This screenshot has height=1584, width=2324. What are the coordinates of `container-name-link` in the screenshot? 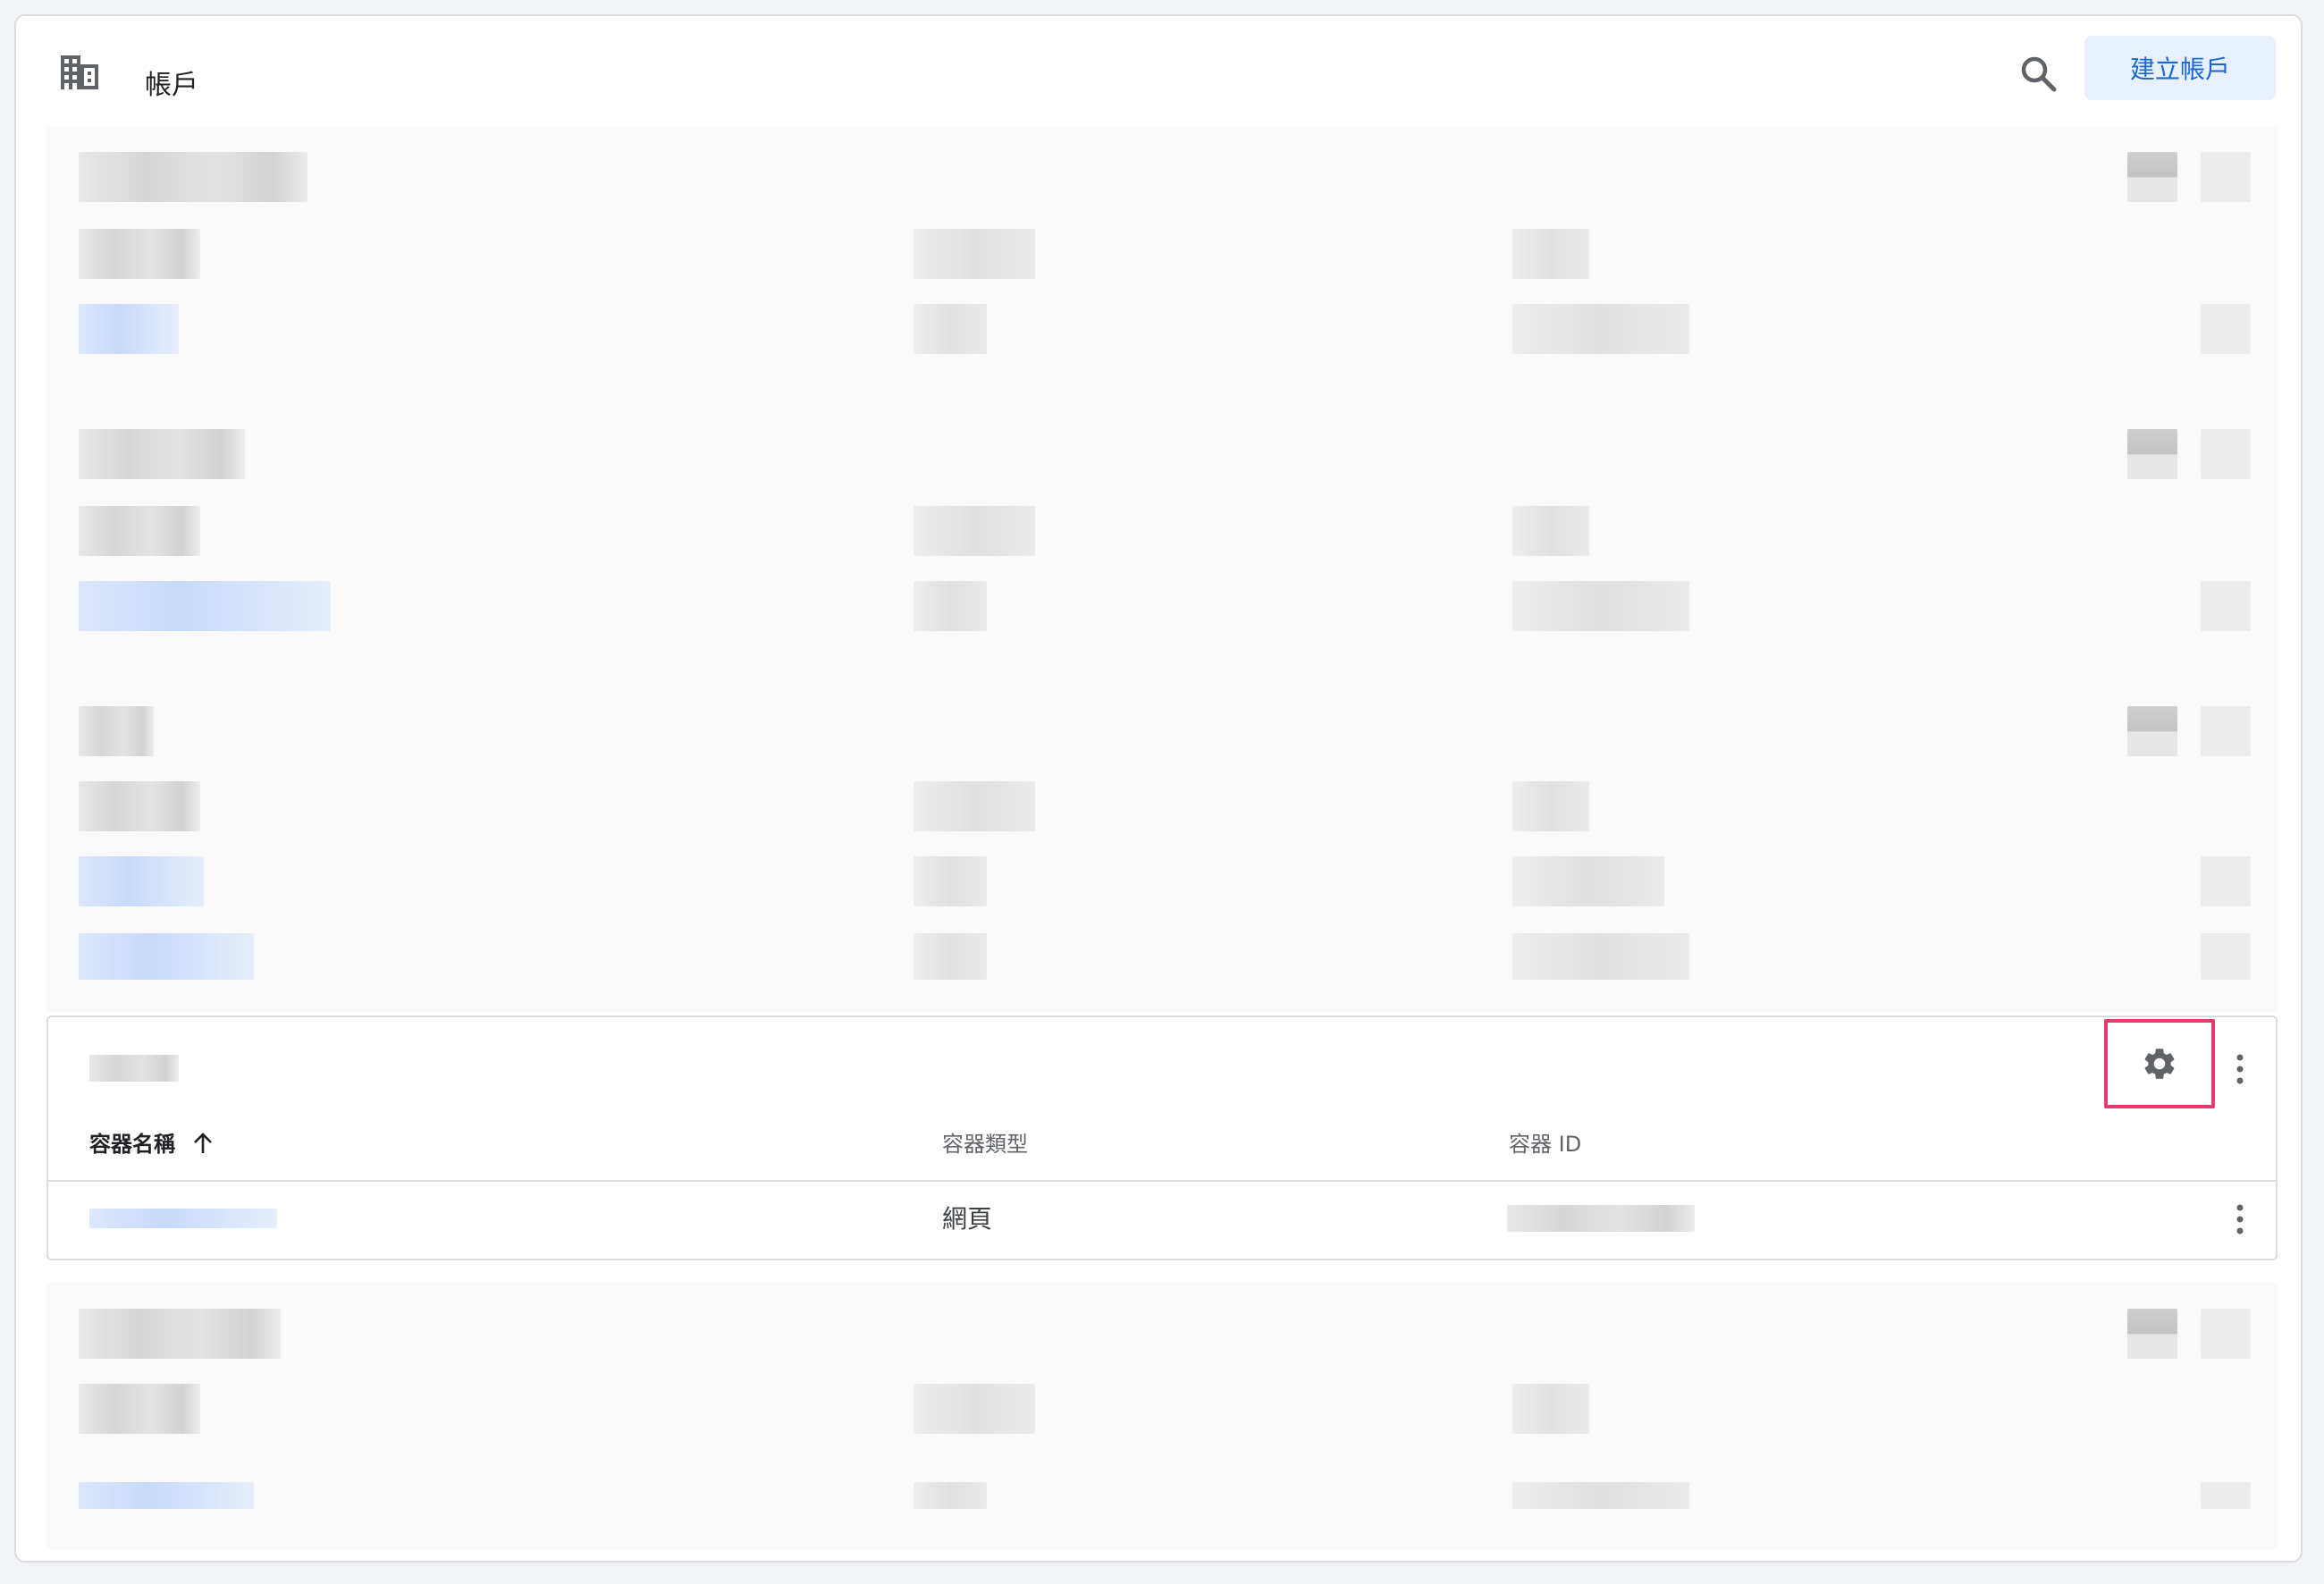 It's located at (183, 1219).